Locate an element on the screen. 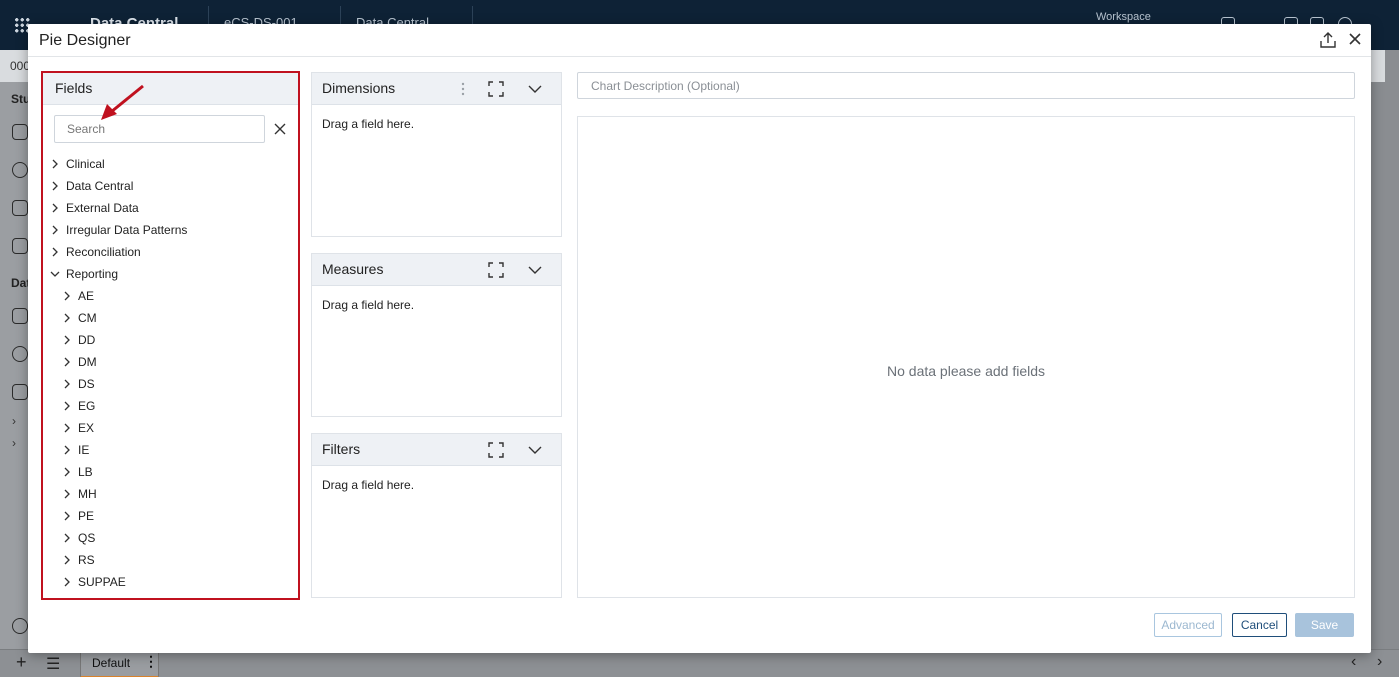 The height and width of the screenshot is (677, 1399). tab-menu-icon: ☰ is located at coordinates (53, 664).